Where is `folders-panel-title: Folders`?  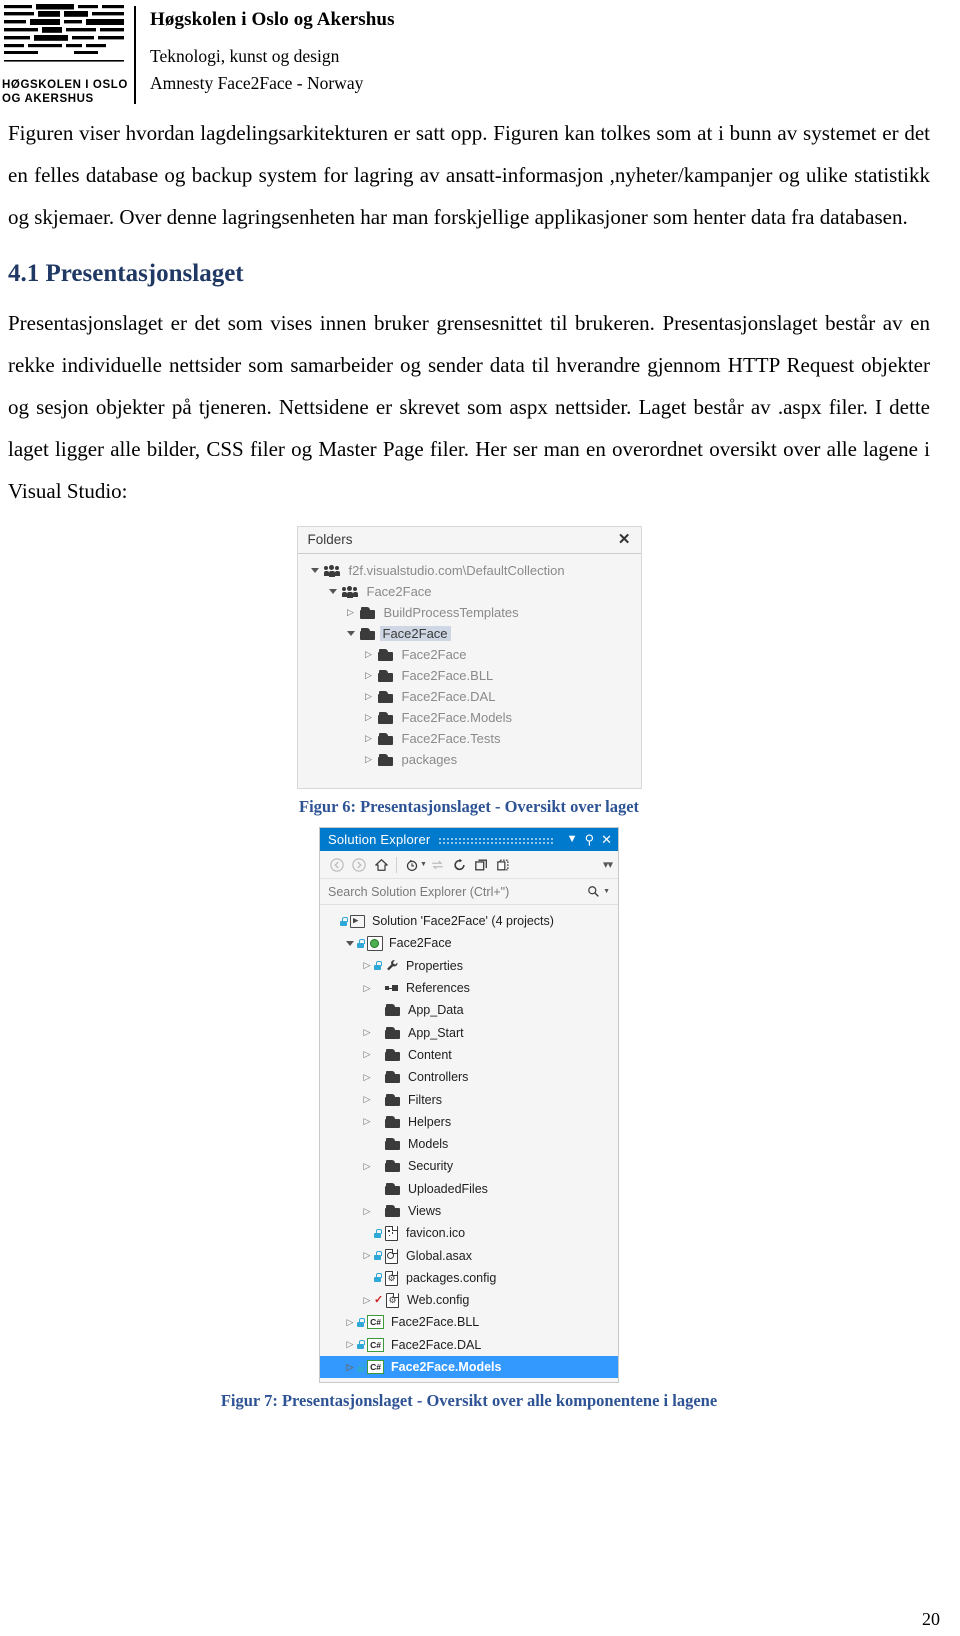
folders-panel-title: Folders is located at coordinates (330, 539).